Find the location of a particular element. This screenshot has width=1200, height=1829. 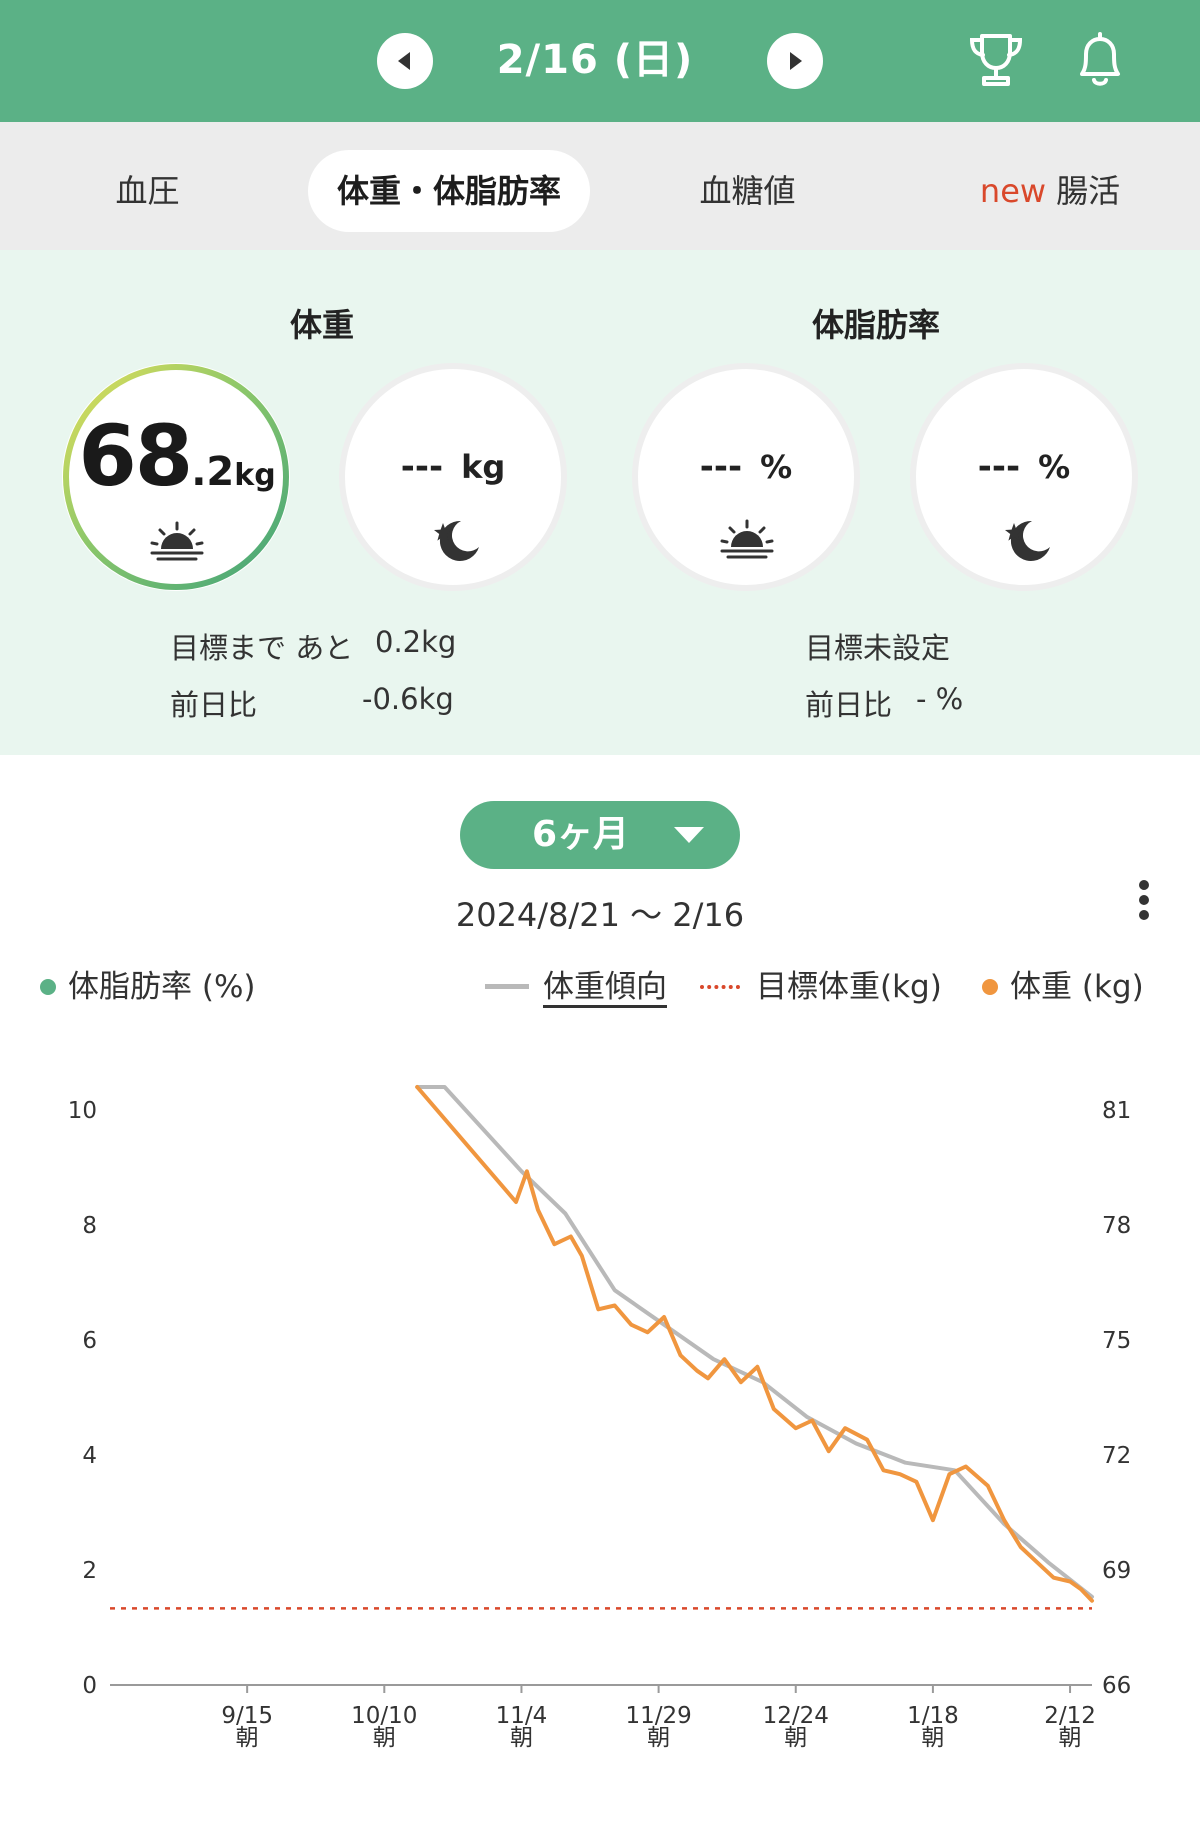

weight-diff-label: 前日比 is located at coordinates (214, 705).